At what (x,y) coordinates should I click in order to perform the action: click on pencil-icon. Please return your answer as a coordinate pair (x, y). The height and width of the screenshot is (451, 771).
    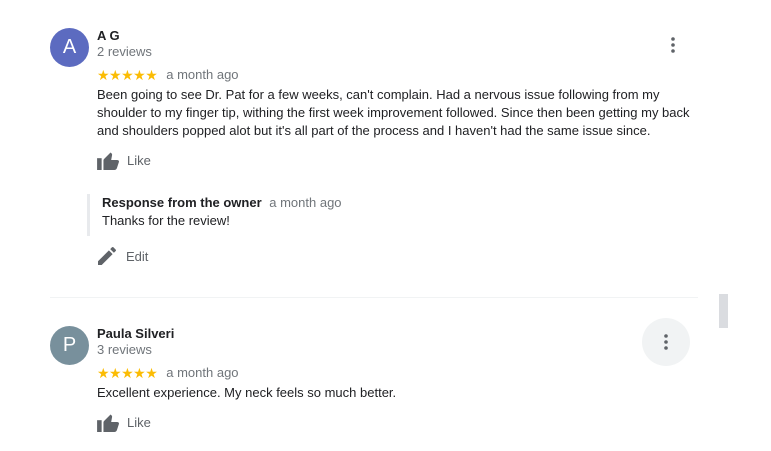
    Looking at the image, I should click on (107, 256).